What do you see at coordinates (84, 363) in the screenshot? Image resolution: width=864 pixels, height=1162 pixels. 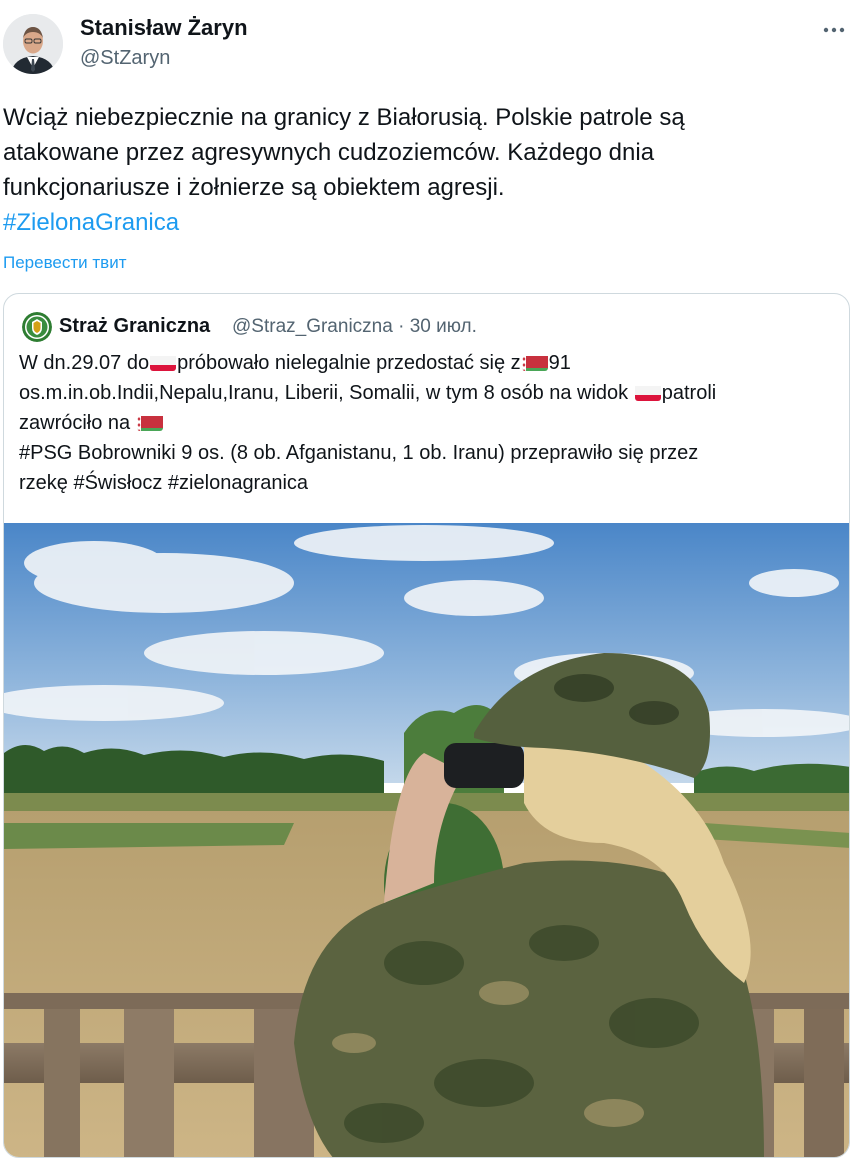 I see `quoted-text-segment: W dn.29.07 do` at bounding box center [84, 363].